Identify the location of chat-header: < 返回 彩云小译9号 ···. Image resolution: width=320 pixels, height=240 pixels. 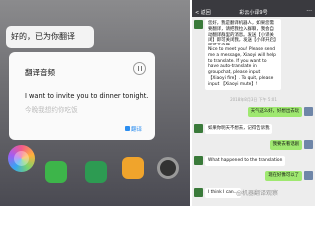
(253, 12).